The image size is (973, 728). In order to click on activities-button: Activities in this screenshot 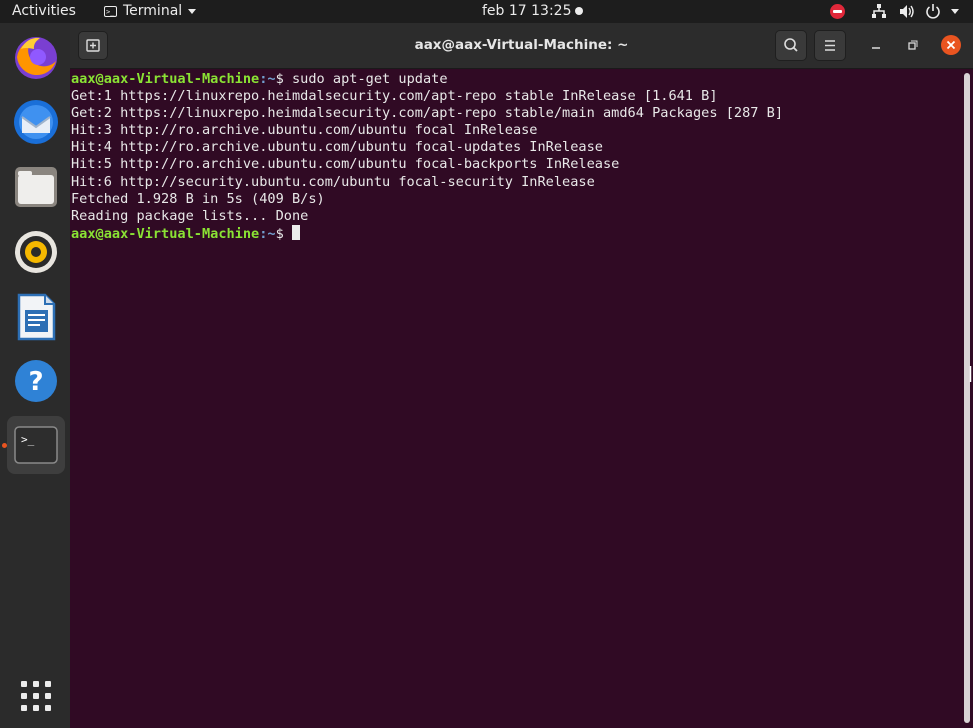, I will do `click(44, 11)`.